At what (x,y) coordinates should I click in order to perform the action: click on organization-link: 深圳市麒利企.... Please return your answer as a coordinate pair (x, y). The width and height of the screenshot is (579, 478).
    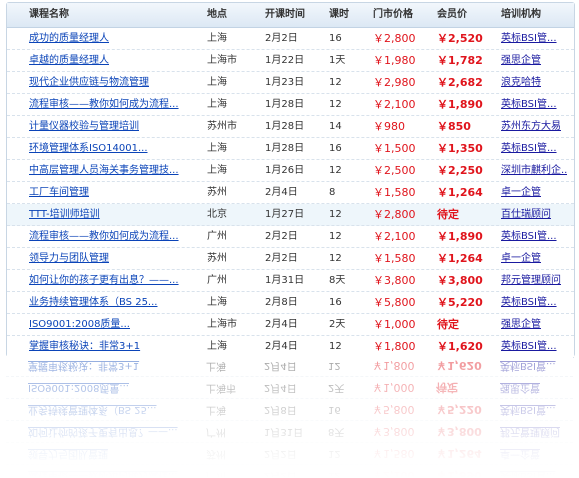
    Looking at the image, I should click on (534, 170).